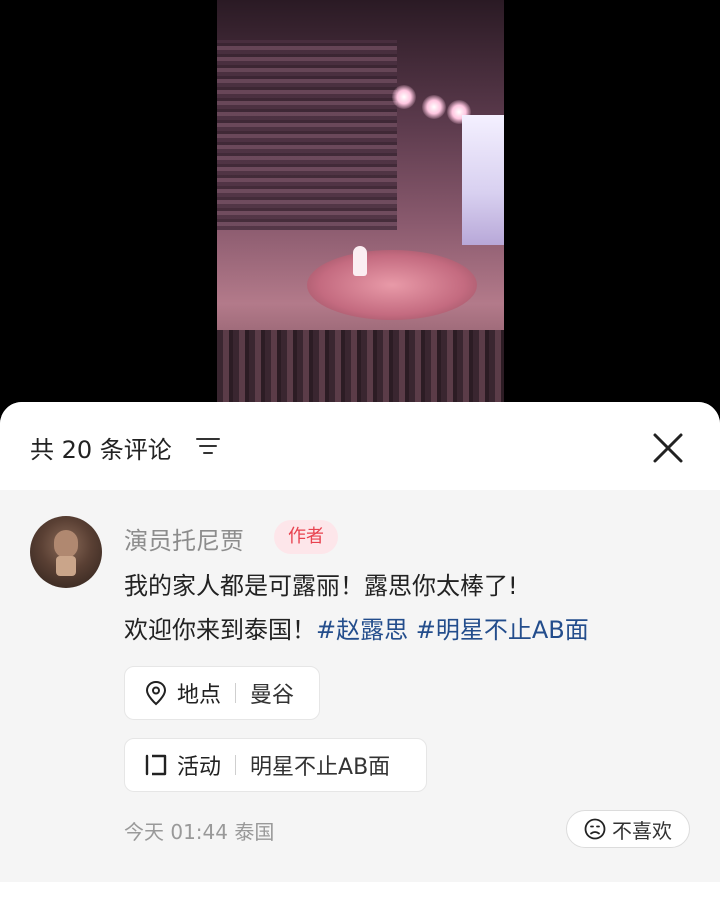 The width and height of the screenshot is (720, 917). What do you see at coordinates (321, 586) in the screenshot?
I see `post-text-line: 我的家人都是可露丽！露思你太棒了!` at bounding box center [321, 586].